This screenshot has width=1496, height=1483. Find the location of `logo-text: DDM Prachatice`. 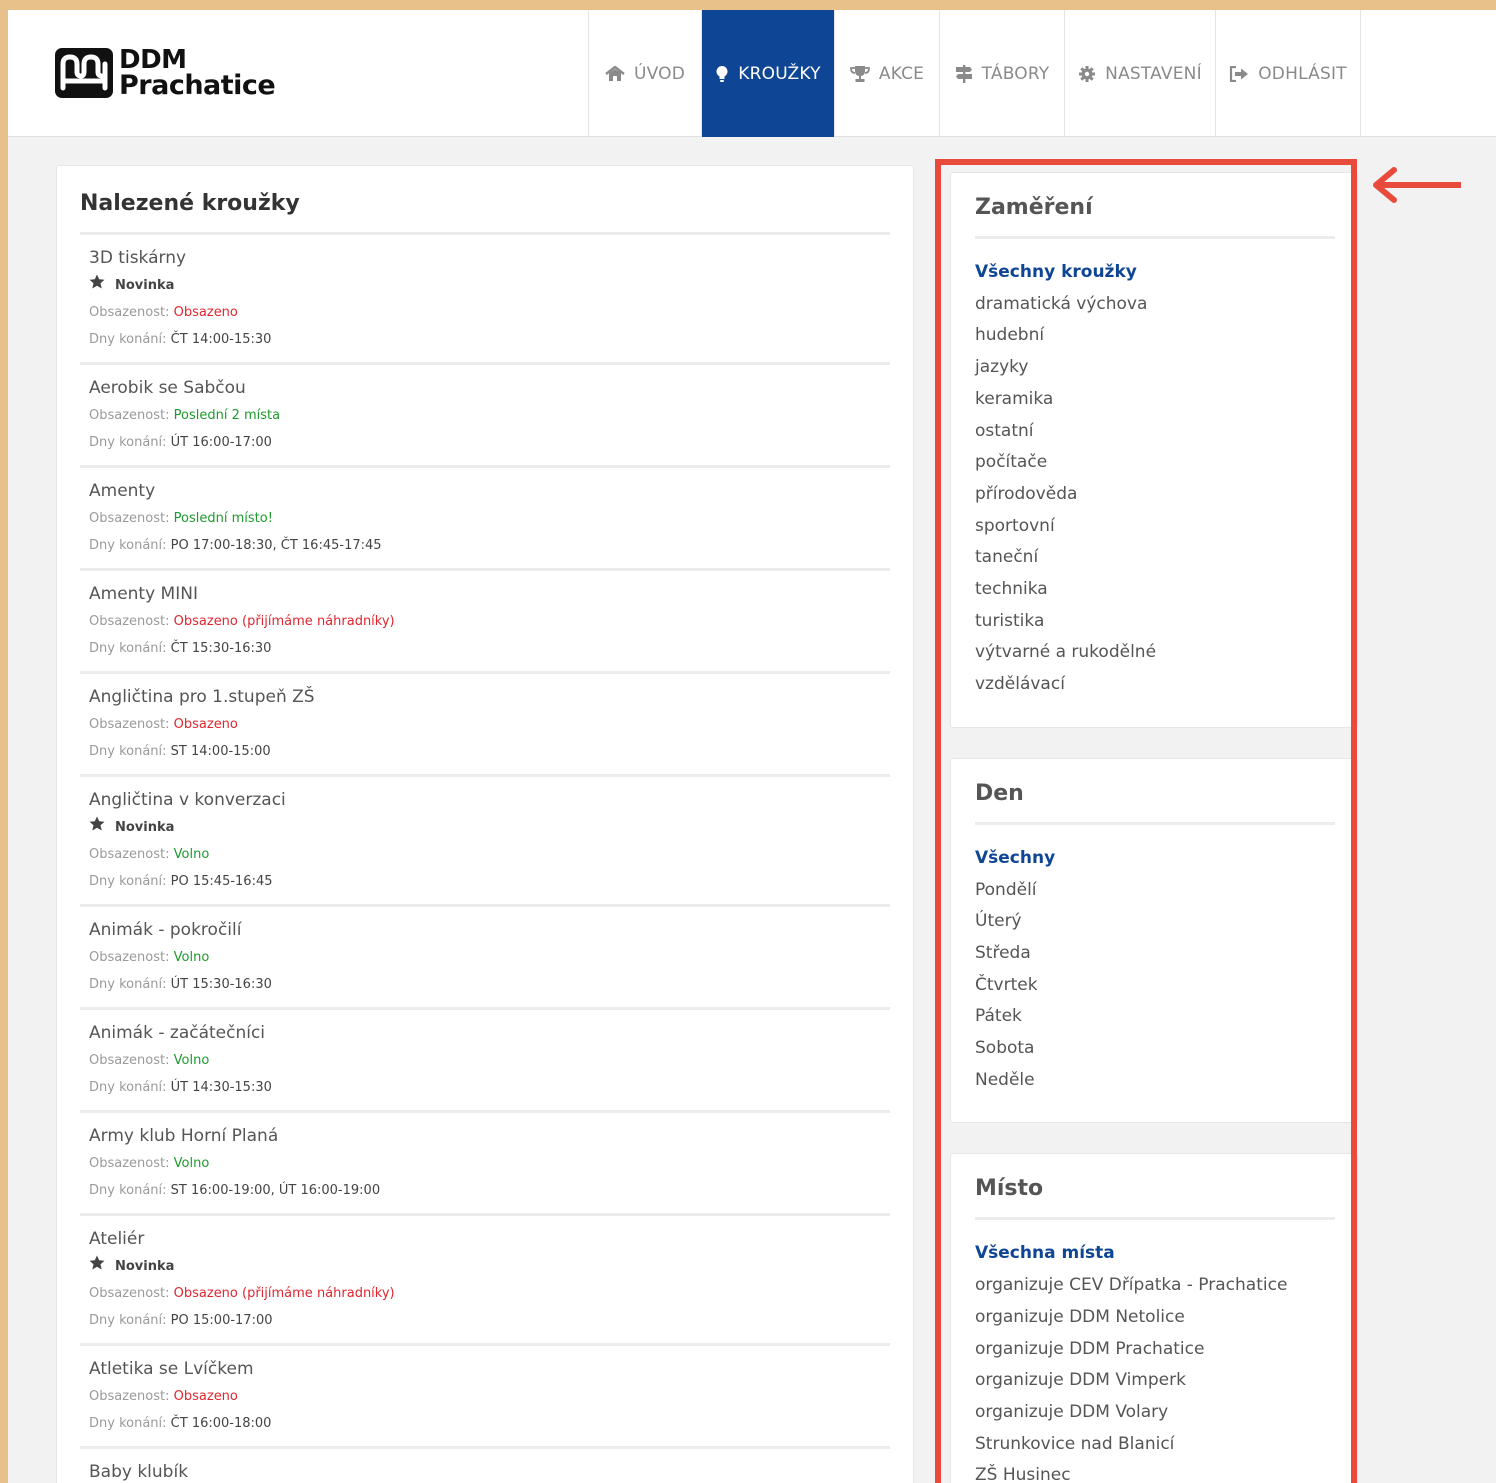

logo-text: DDM Prachatice is located at coordinates (197, 73).